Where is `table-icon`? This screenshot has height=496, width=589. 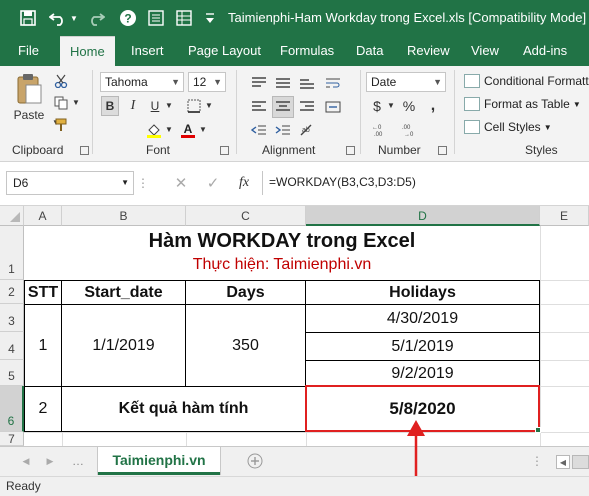 table-icon is located at coordinates (184, 18).